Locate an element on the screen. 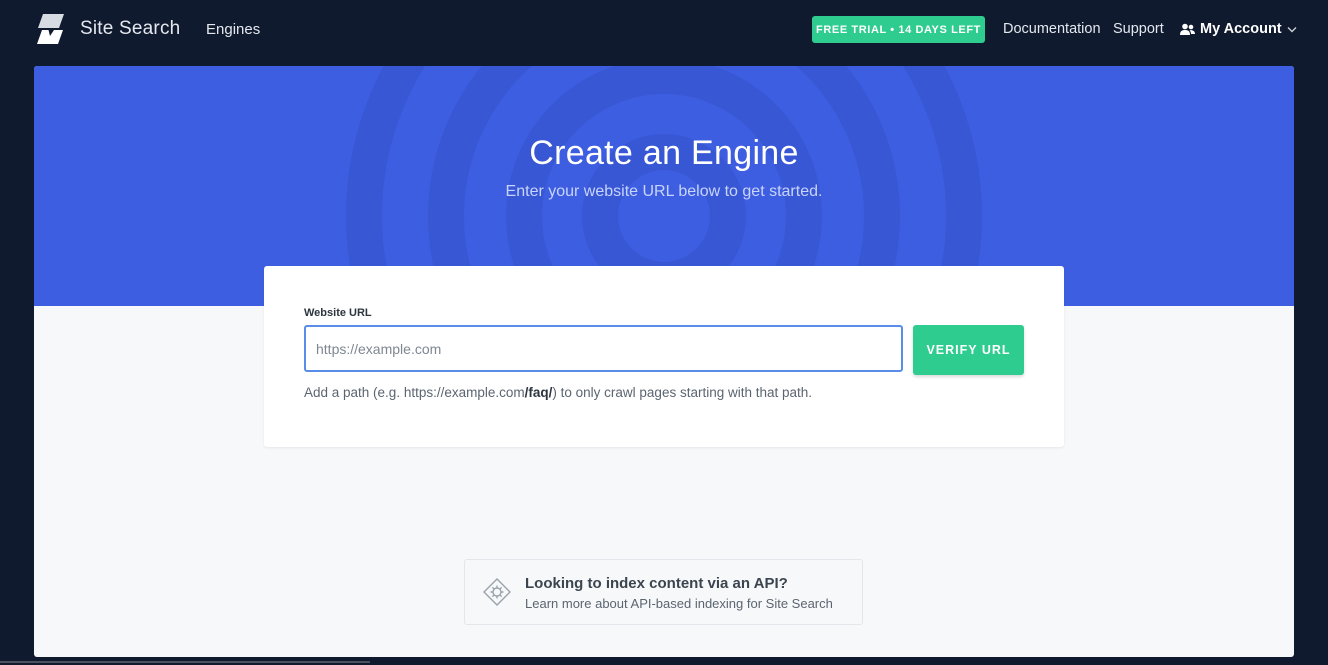 This screenshot has width=1328, height=665. page-title: Create an Engine is located at coordinates (664, 153).